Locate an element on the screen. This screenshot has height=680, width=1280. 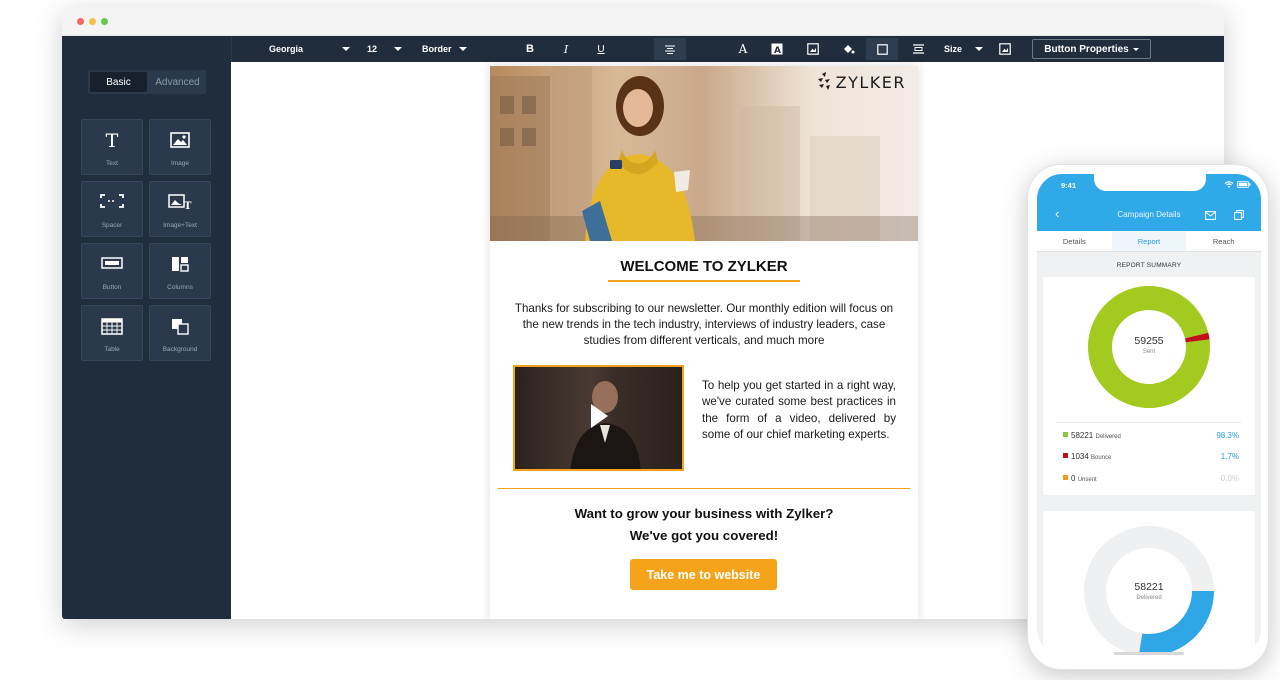
stat-value: 1034 is located at coordinates (1080, 456).